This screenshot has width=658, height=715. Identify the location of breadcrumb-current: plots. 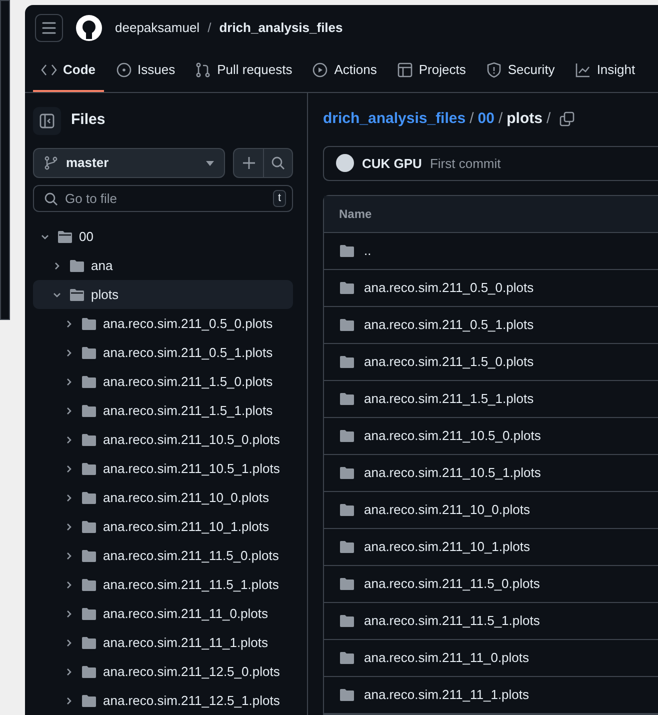
(524, 119).